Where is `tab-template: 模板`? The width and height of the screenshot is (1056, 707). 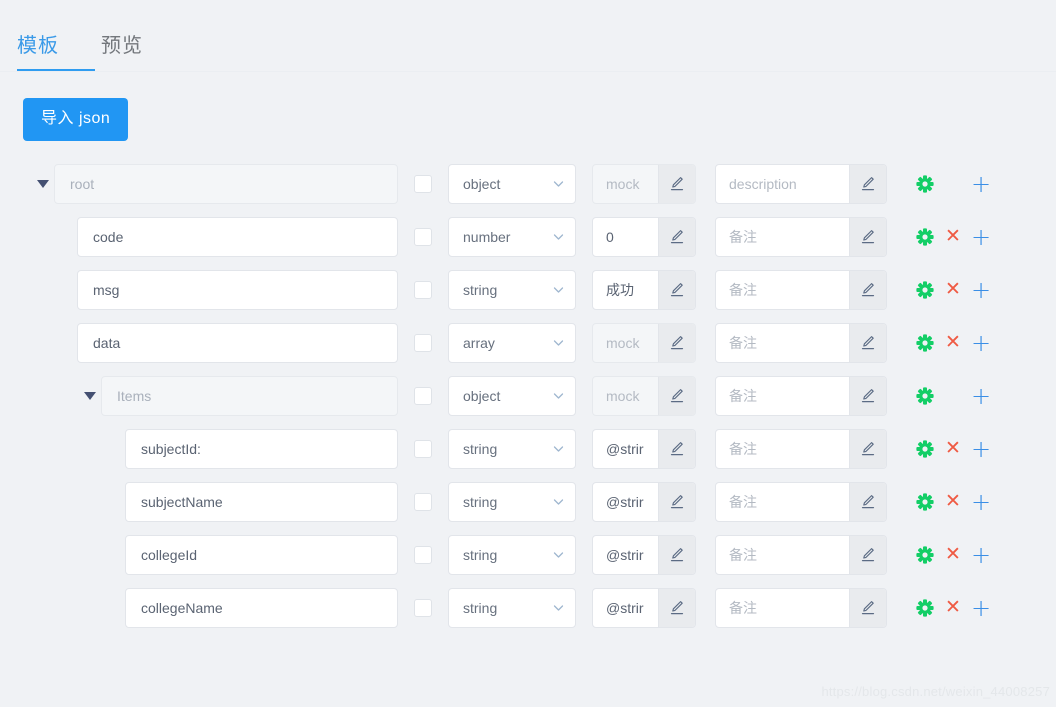
tab-template: 模板 is located at coordinates (38, 49).